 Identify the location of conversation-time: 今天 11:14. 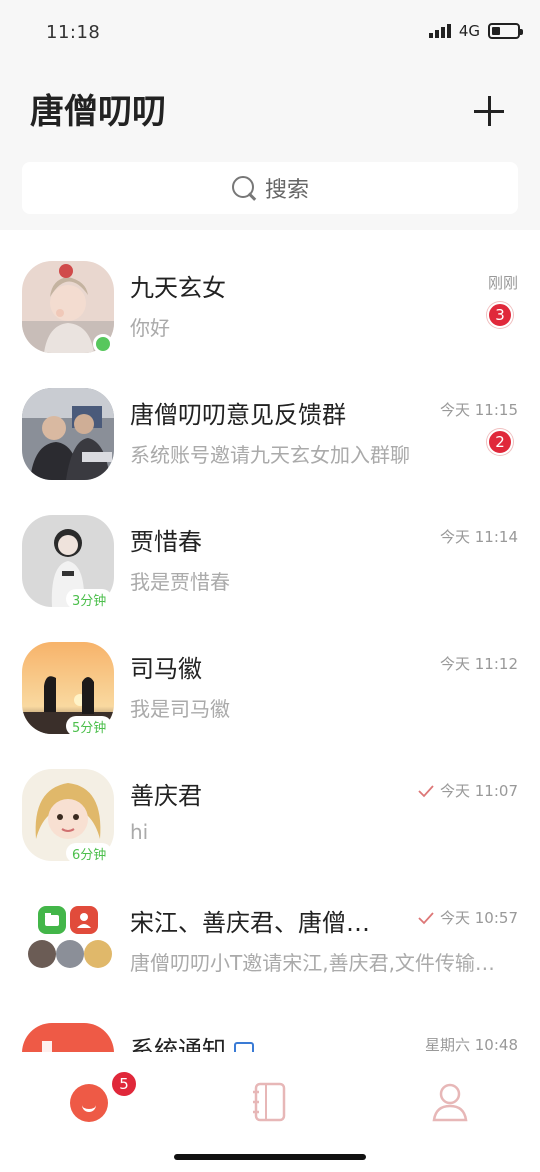
(479, 536).